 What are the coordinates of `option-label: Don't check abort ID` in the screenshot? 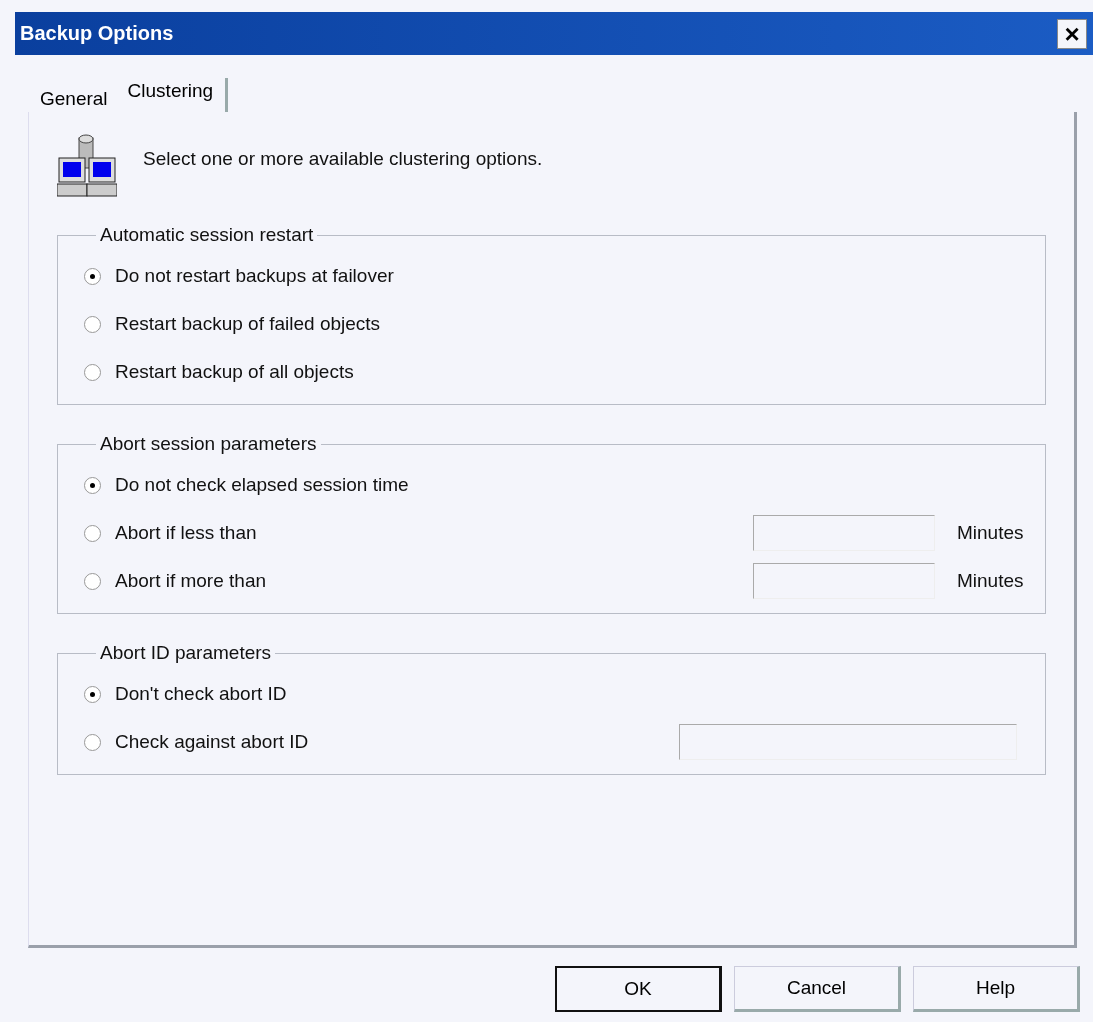 It's located at (201, 694).